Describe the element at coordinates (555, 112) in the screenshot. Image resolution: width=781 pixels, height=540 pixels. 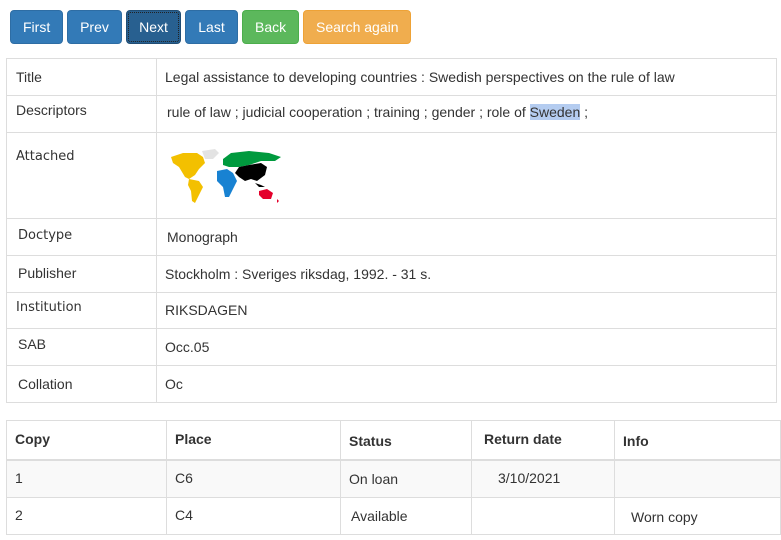
I see `highlighted-term: Sweden` at that location.